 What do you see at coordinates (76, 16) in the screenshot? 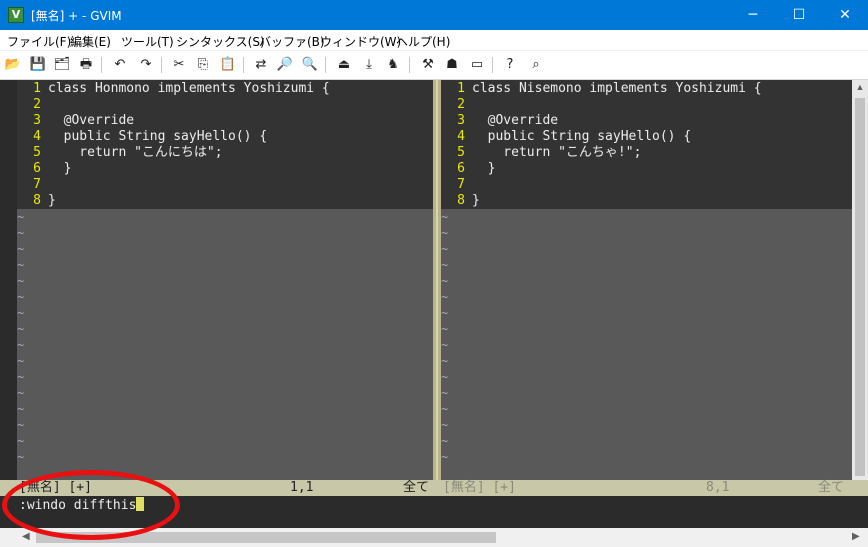
I see `window-title: [無名] + - GVIM` at bounding box center [76, 16].